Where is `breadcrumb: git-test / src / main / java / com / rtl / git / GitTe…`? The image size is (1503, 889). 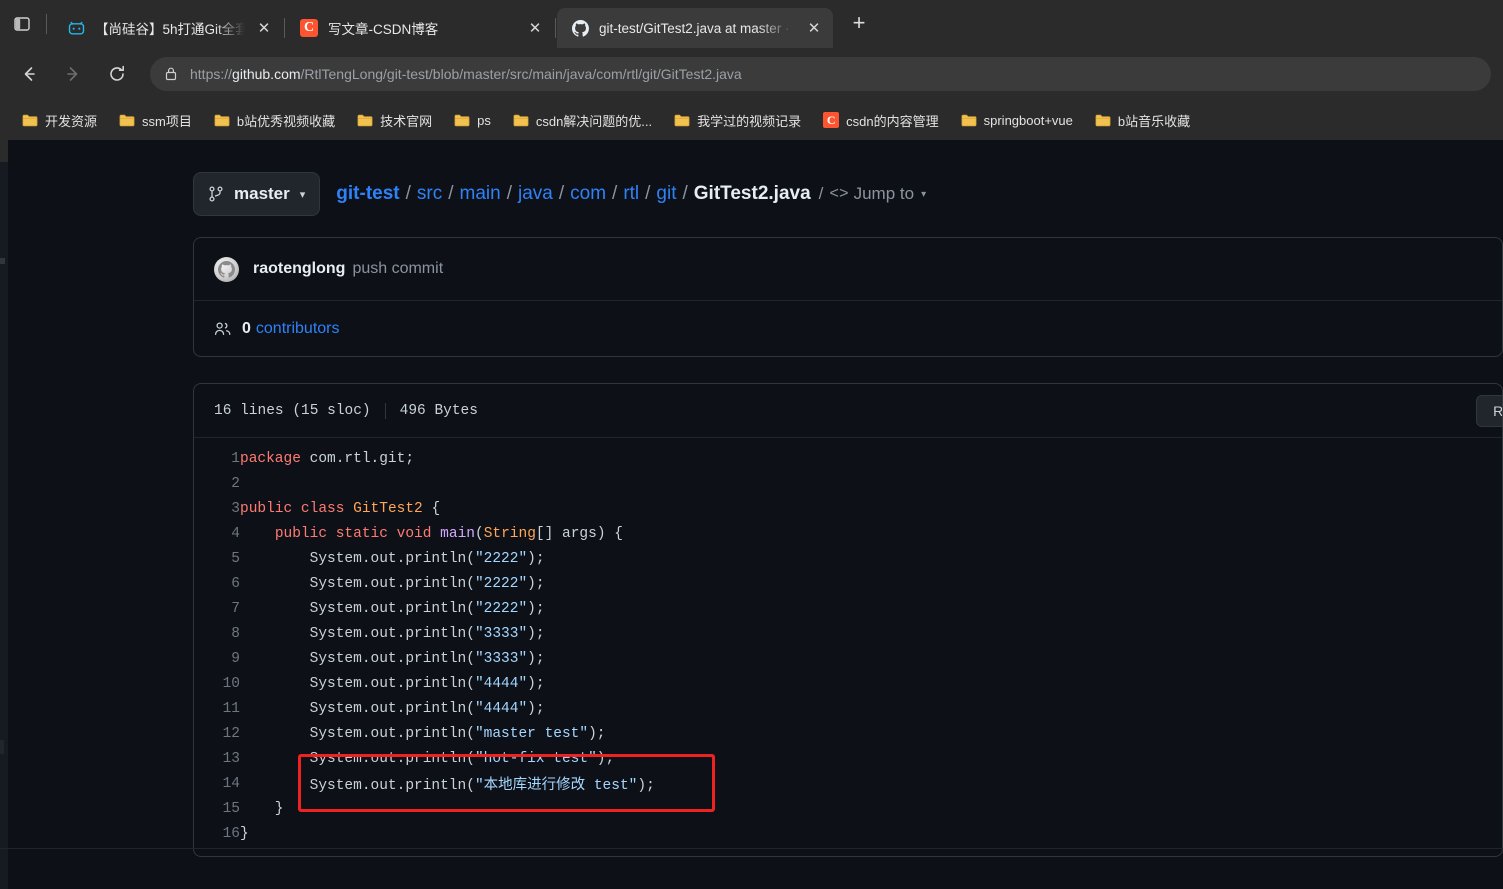
breadcrumb: git-test / src / main / java / com / rtl / git / GitTe… is located at coordinates (573, 194).